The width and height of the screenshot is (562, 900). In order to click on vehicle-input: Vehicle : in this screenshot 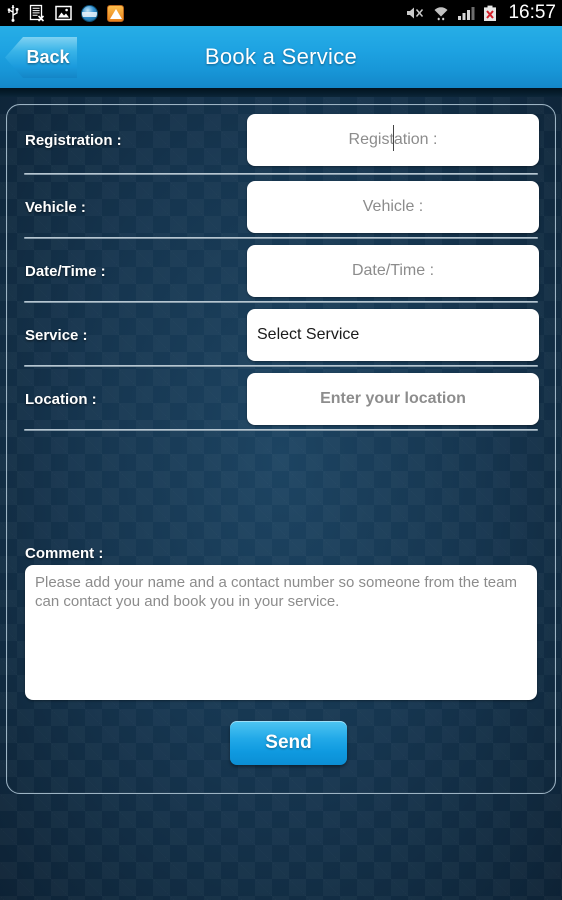, I will do `click(393, 207)`.